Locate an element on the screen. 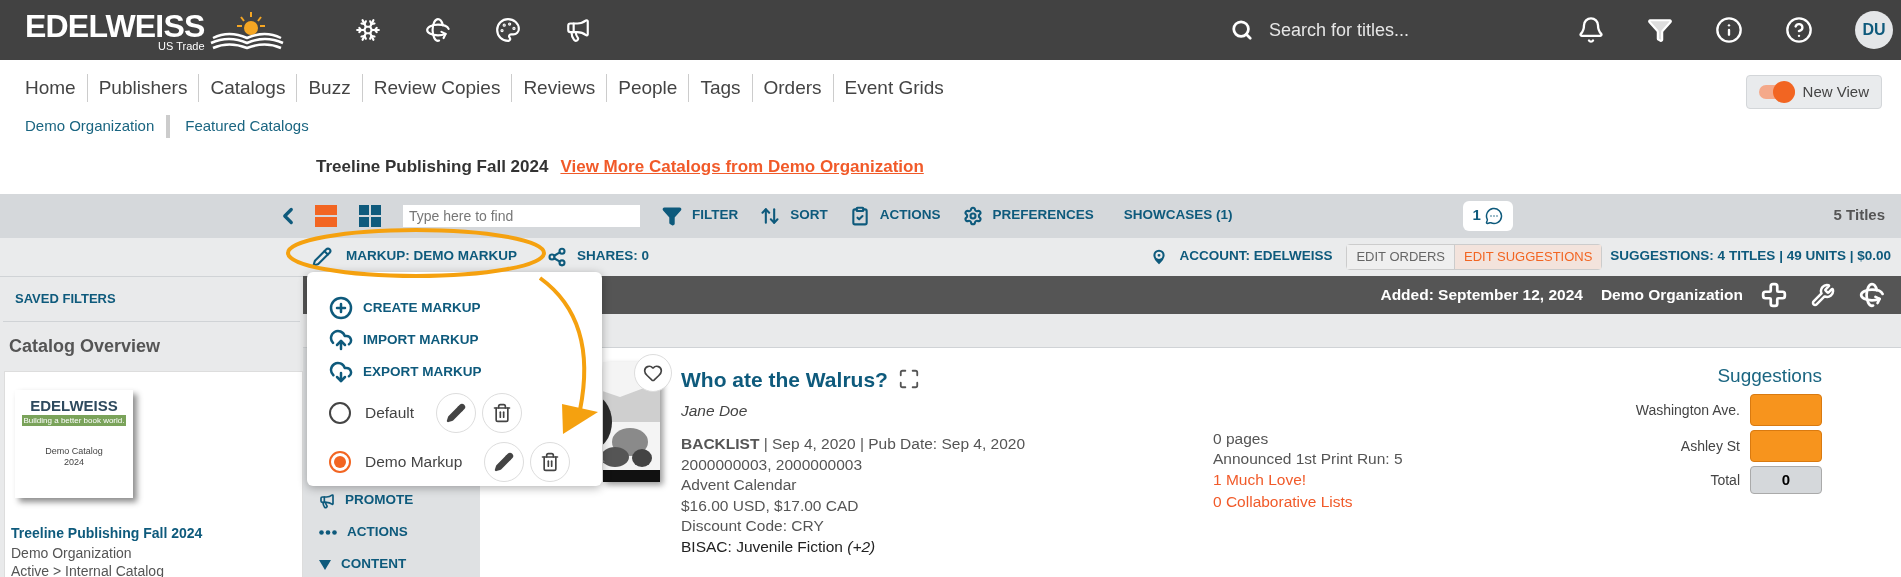  breadcrumb-link: Featured Catalogs is located at coordinates (237, 126).